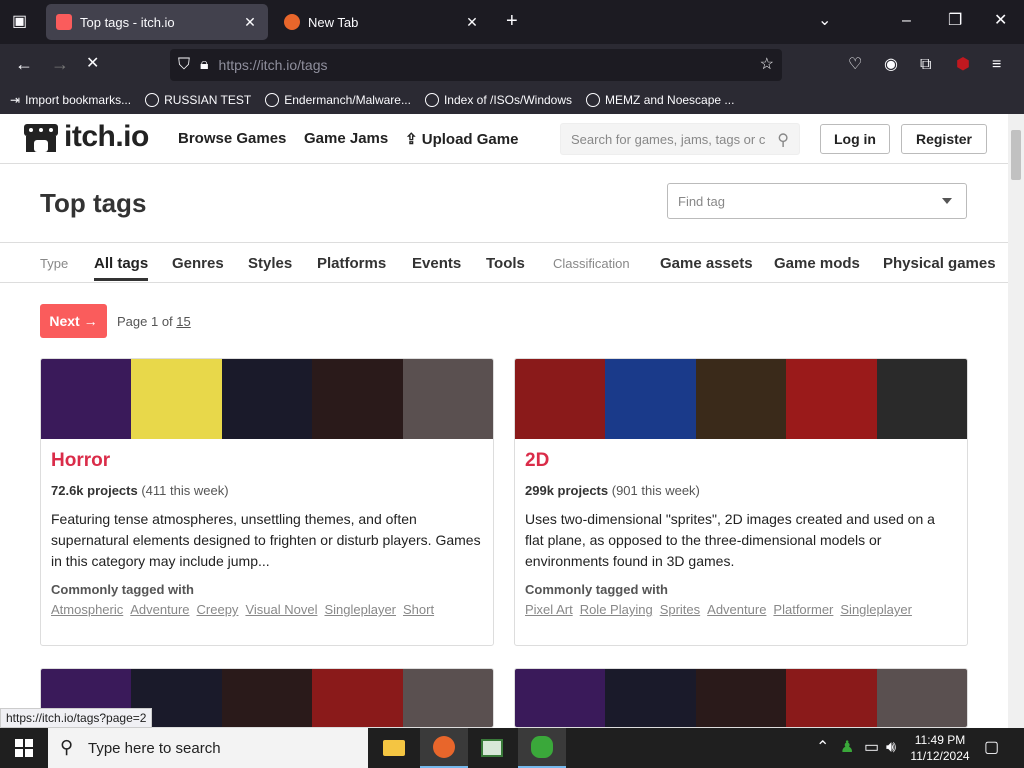 The width and height of the screenshot is (1024, 768). I want to click on tab-tools: Tools, so click(505, 263).